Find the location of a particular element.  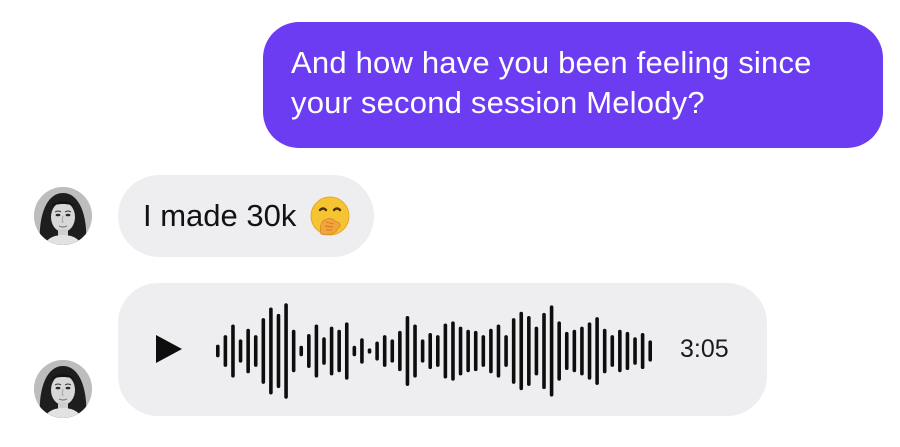

voice-duration: 3:05 is located at coordinates (704, 349).